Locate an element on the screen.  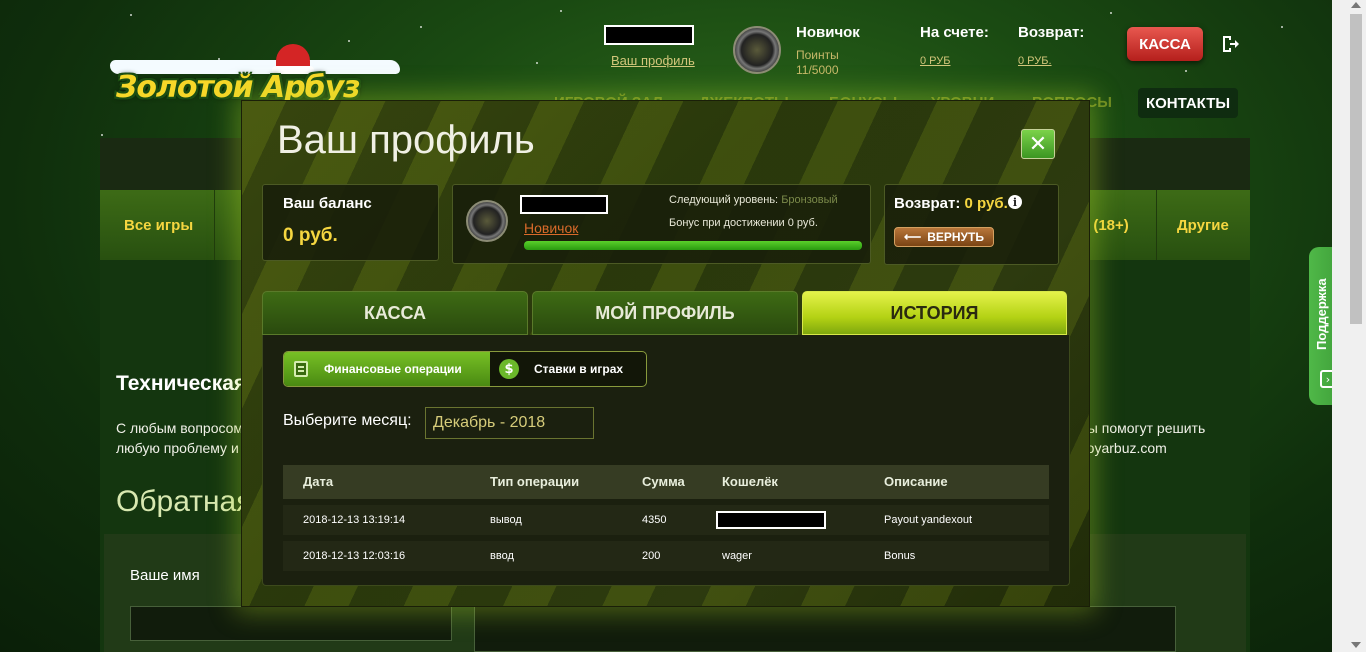
points-label: Поинты is located at coordinates (817, 55).